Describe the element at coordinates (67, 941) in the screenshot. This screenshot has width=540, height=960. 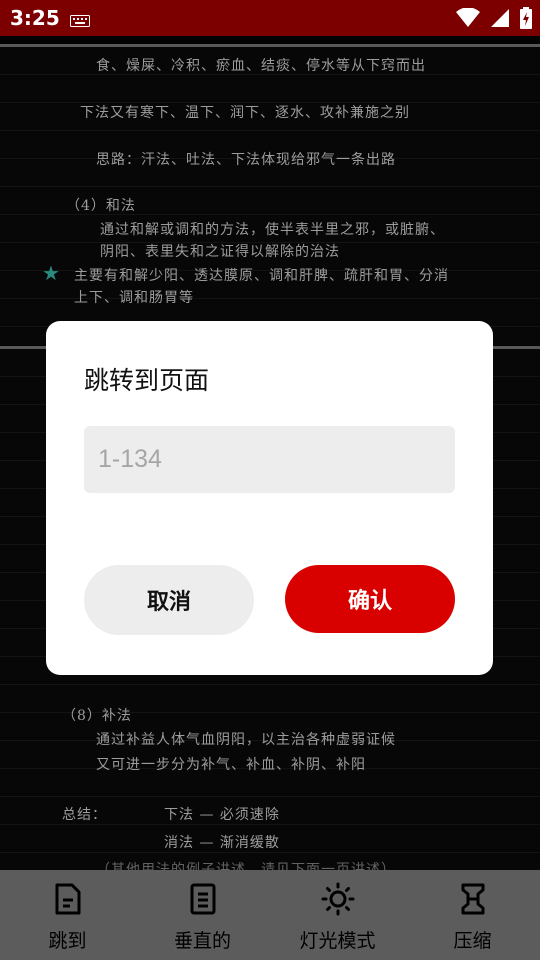
I see `toolbar-label: 跳到` at that location.